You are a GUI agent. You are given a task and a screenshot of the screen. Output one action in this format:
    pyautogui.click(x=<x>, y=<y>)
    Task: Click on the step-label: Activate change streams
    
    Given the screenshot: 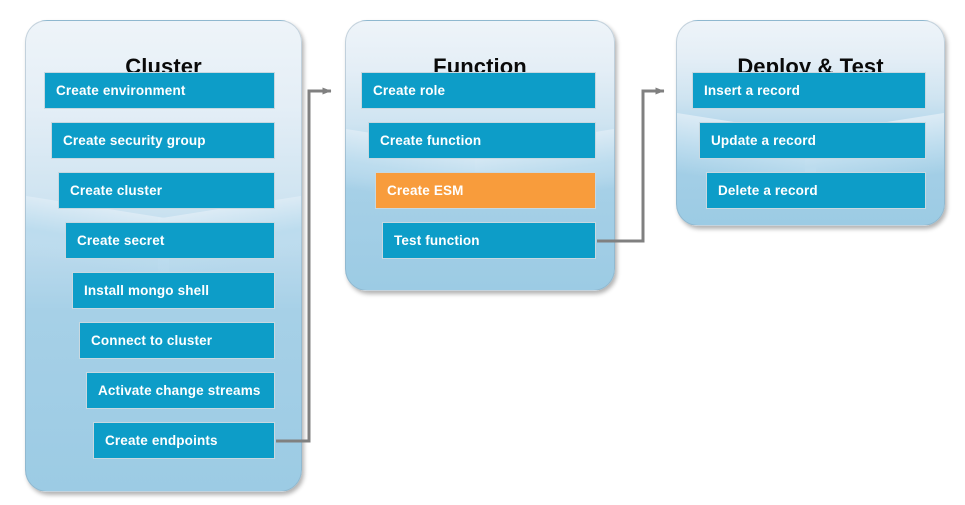 What is the action you would take?
    pyautogui.click(x=179, y=390)
    